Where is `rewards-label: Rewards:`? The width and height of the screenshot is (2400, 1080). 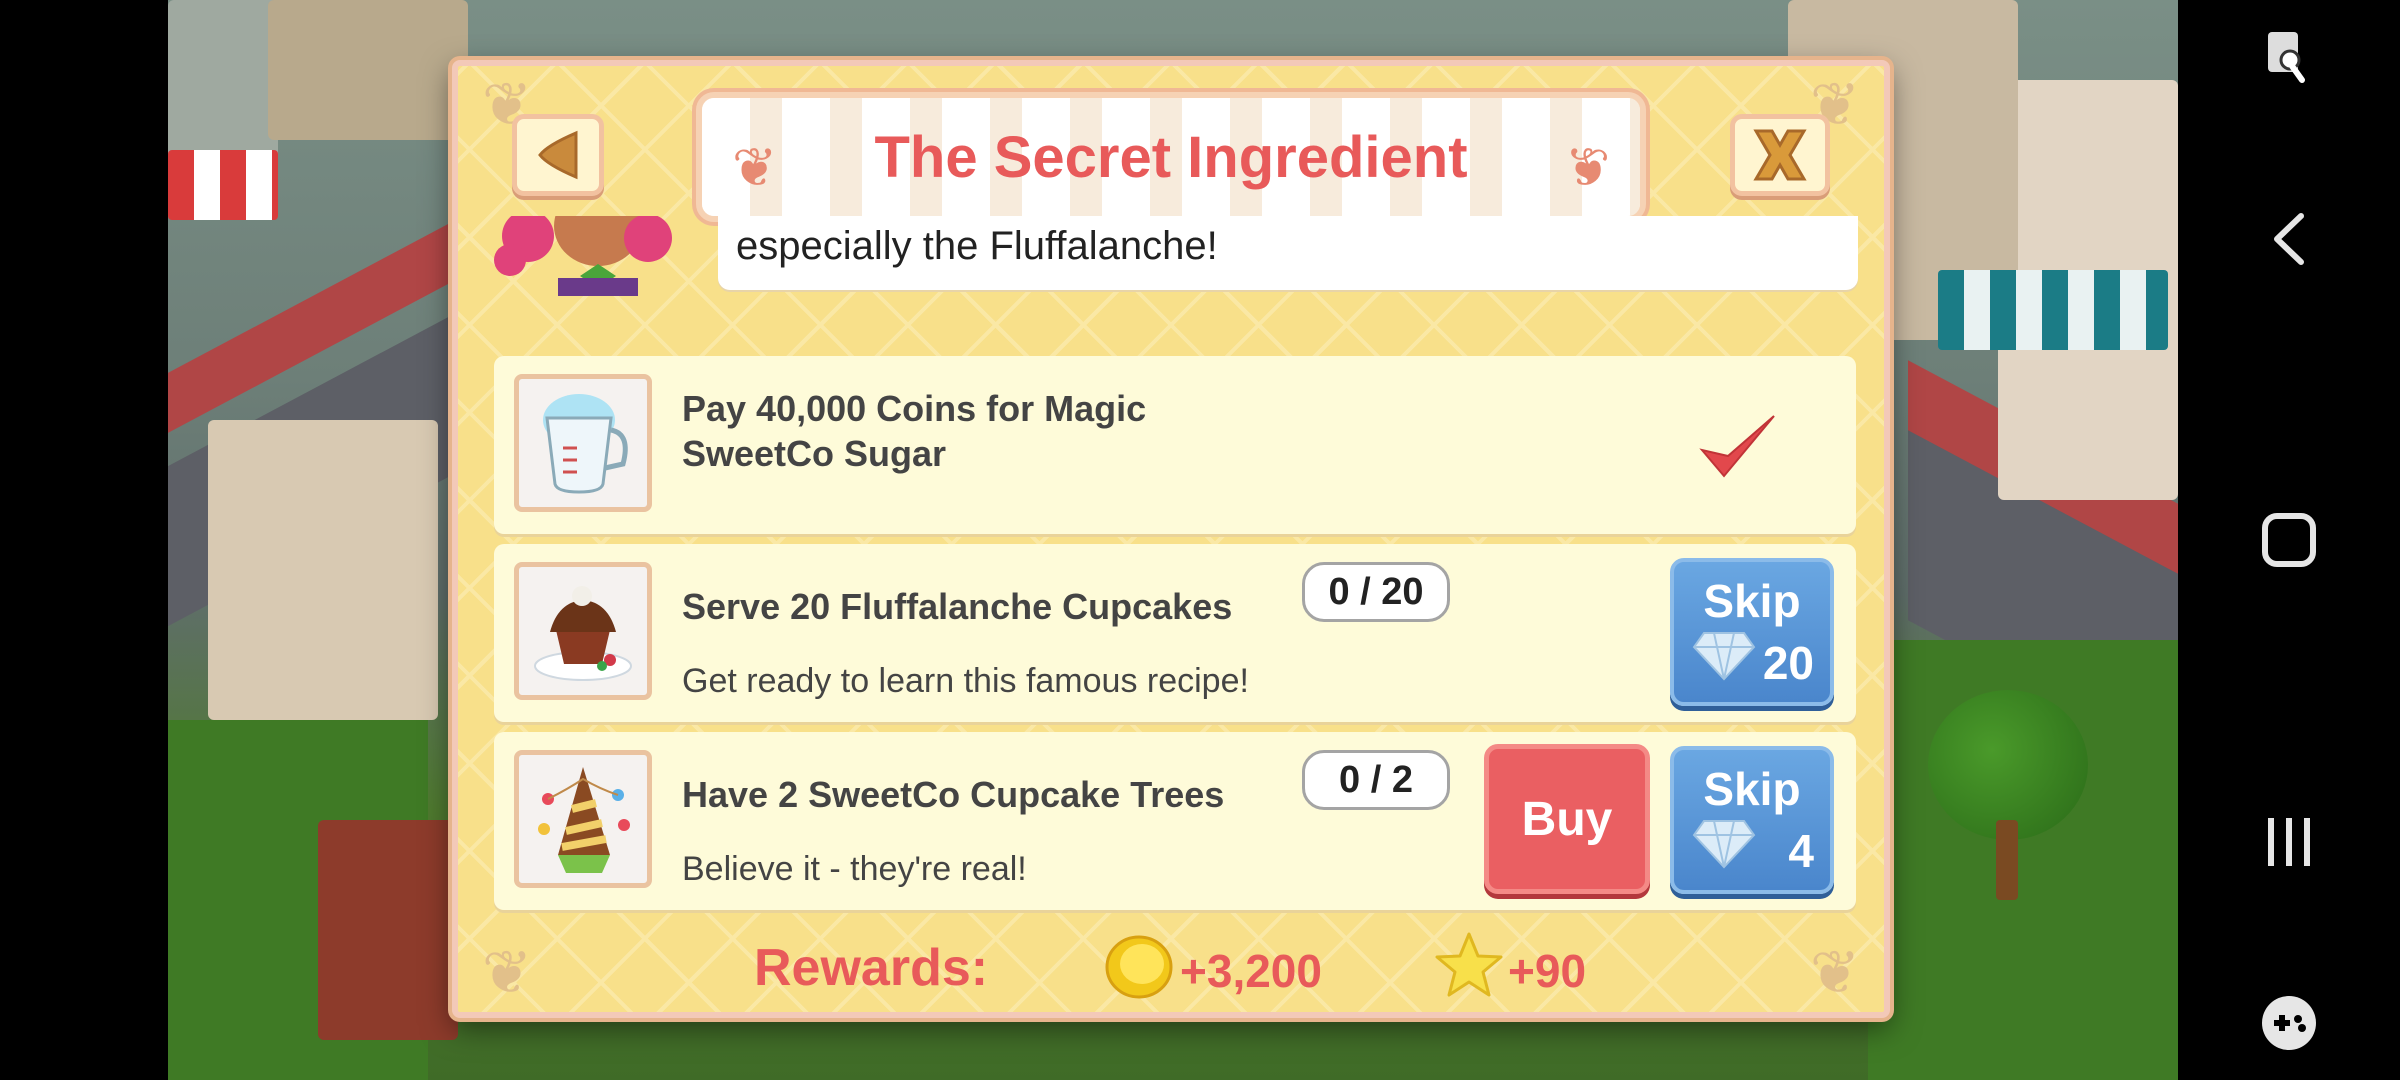 rewards-label: Rewards: is located at coordinates (871, 968).